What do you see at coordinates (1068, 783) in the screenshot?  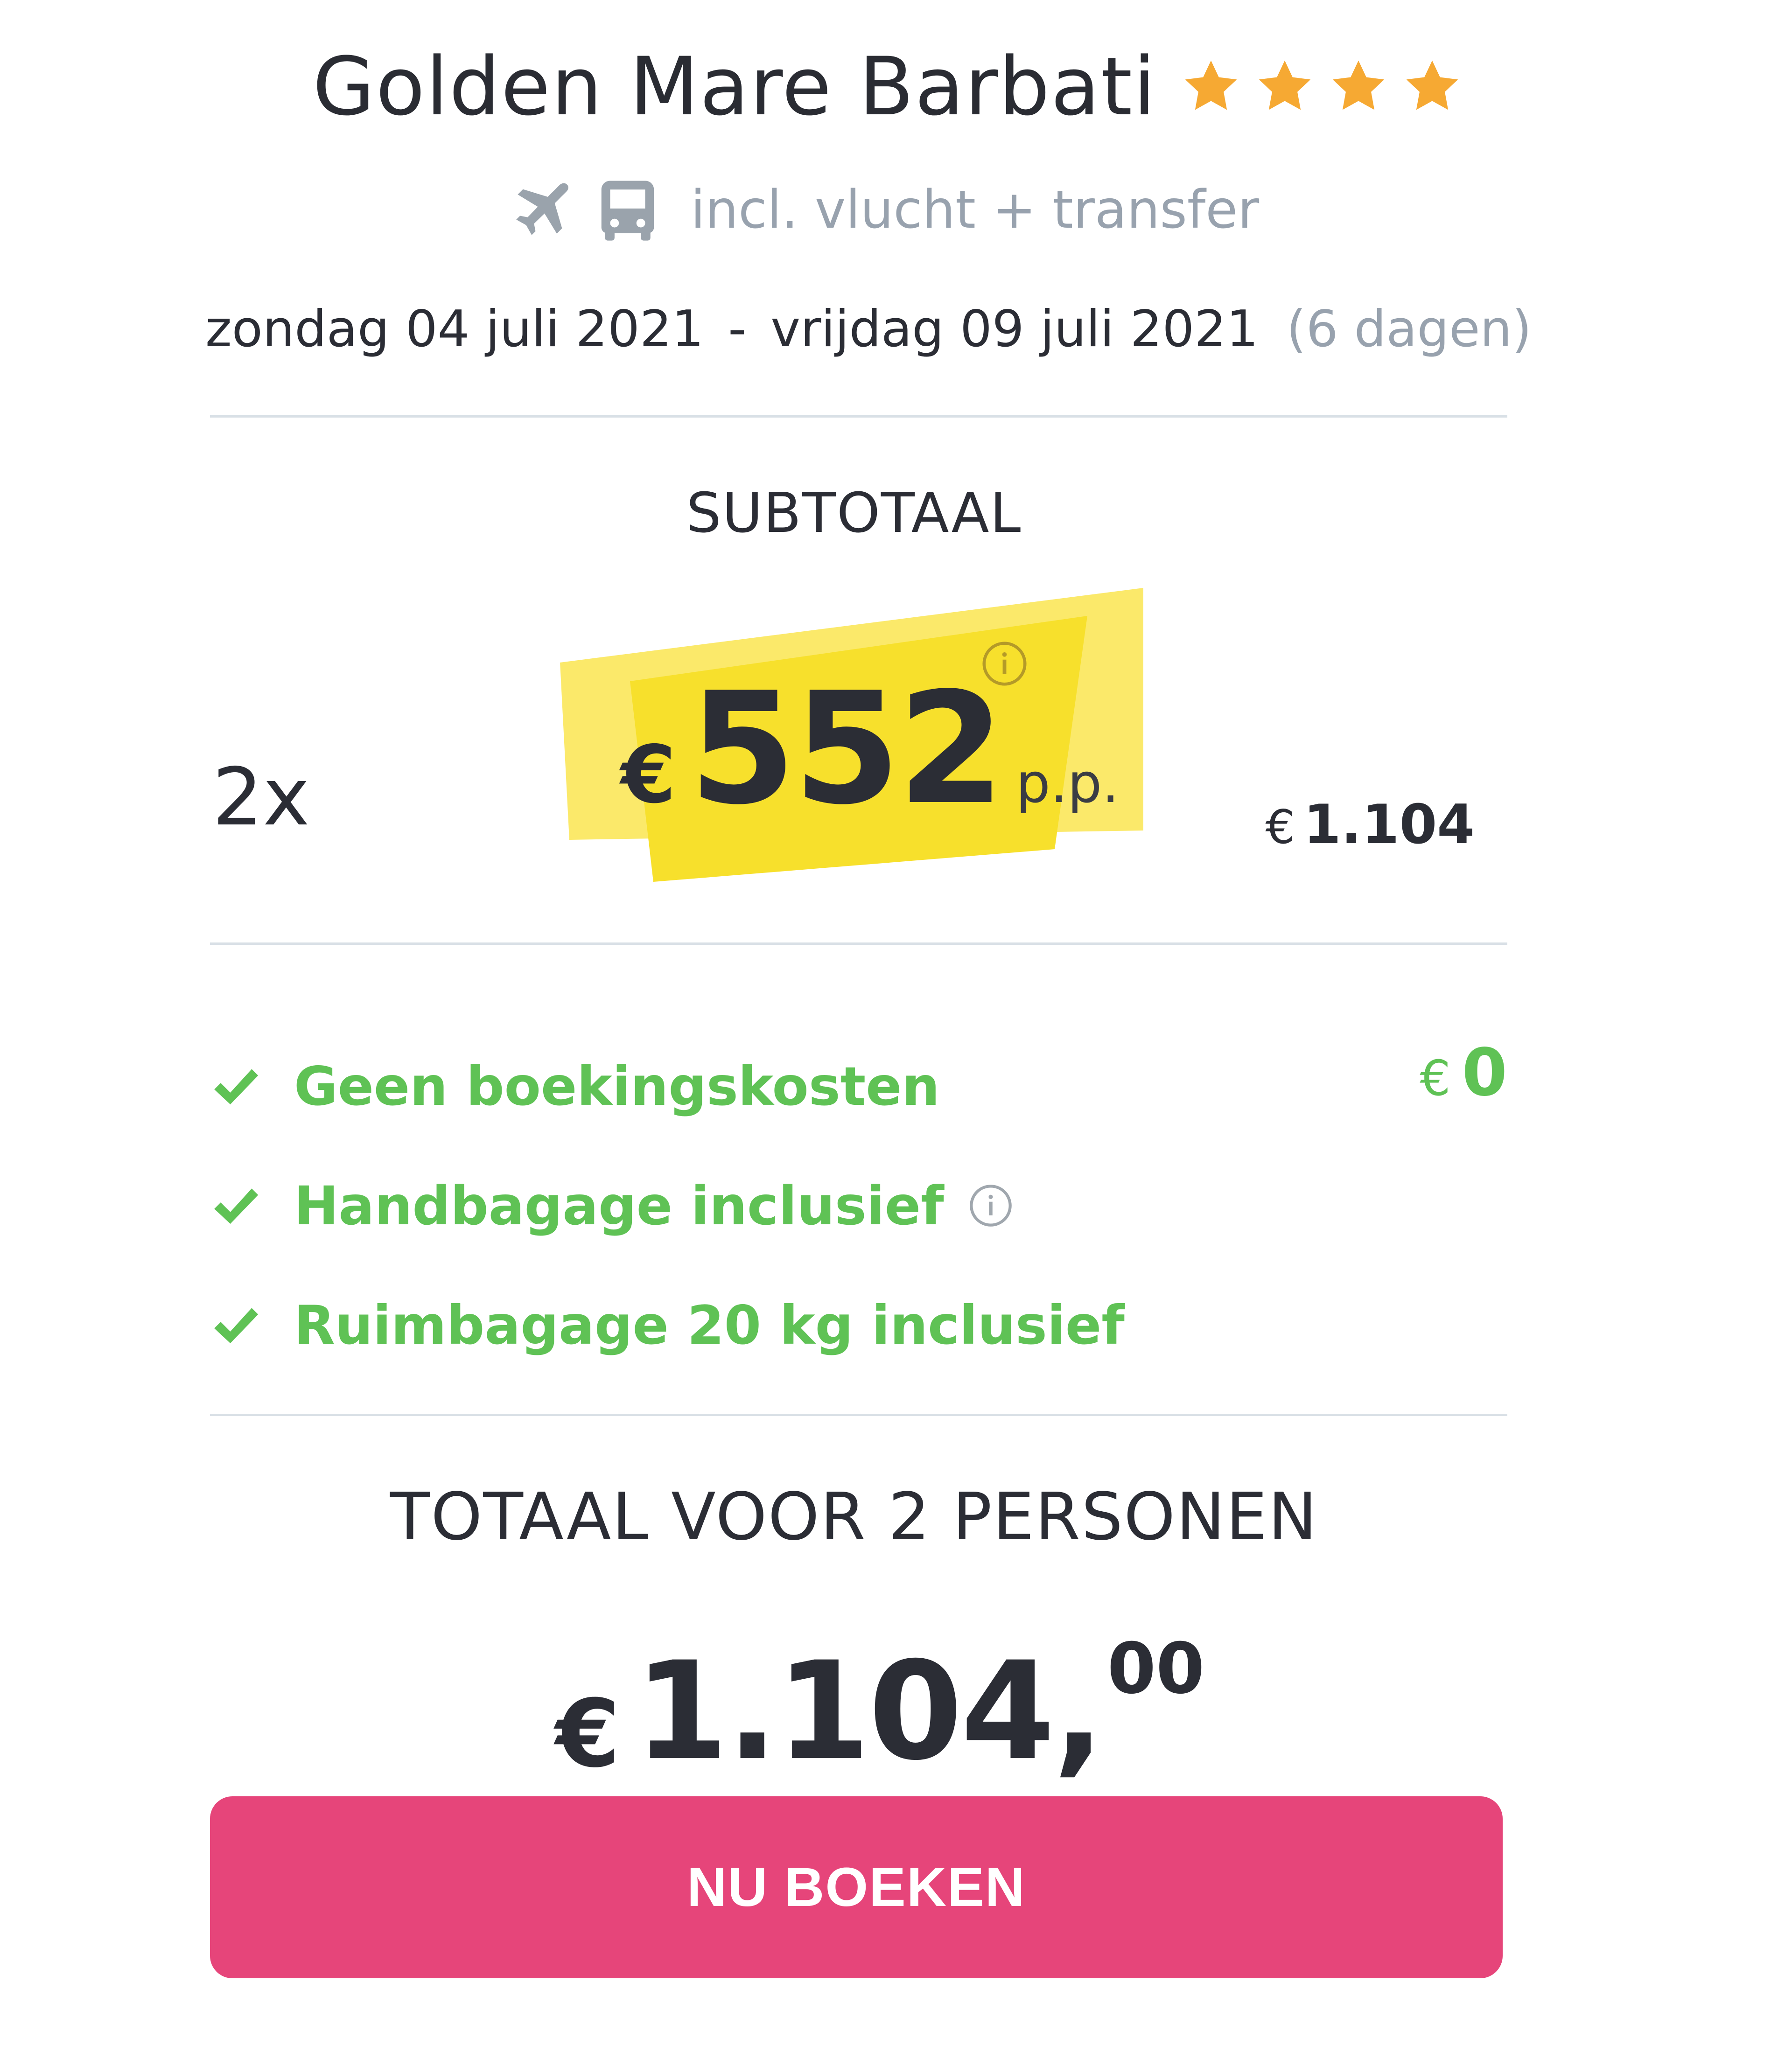 I see `per-person-label: p.p.` at bounding box center [1068, 783].